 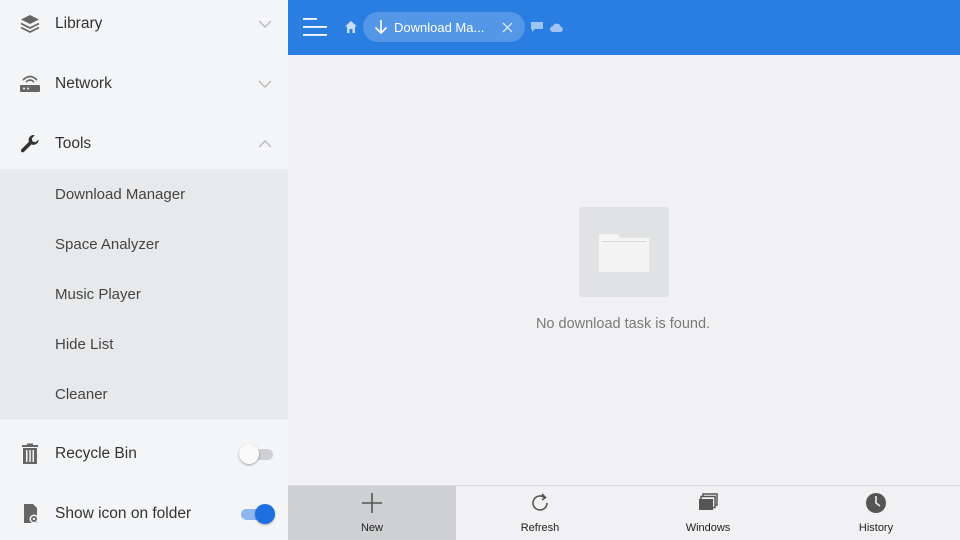 What do you see at coordinates (708, 528) in the screenshot?
I see `windows-button-label: Windows` at bounding box center [708, 528].